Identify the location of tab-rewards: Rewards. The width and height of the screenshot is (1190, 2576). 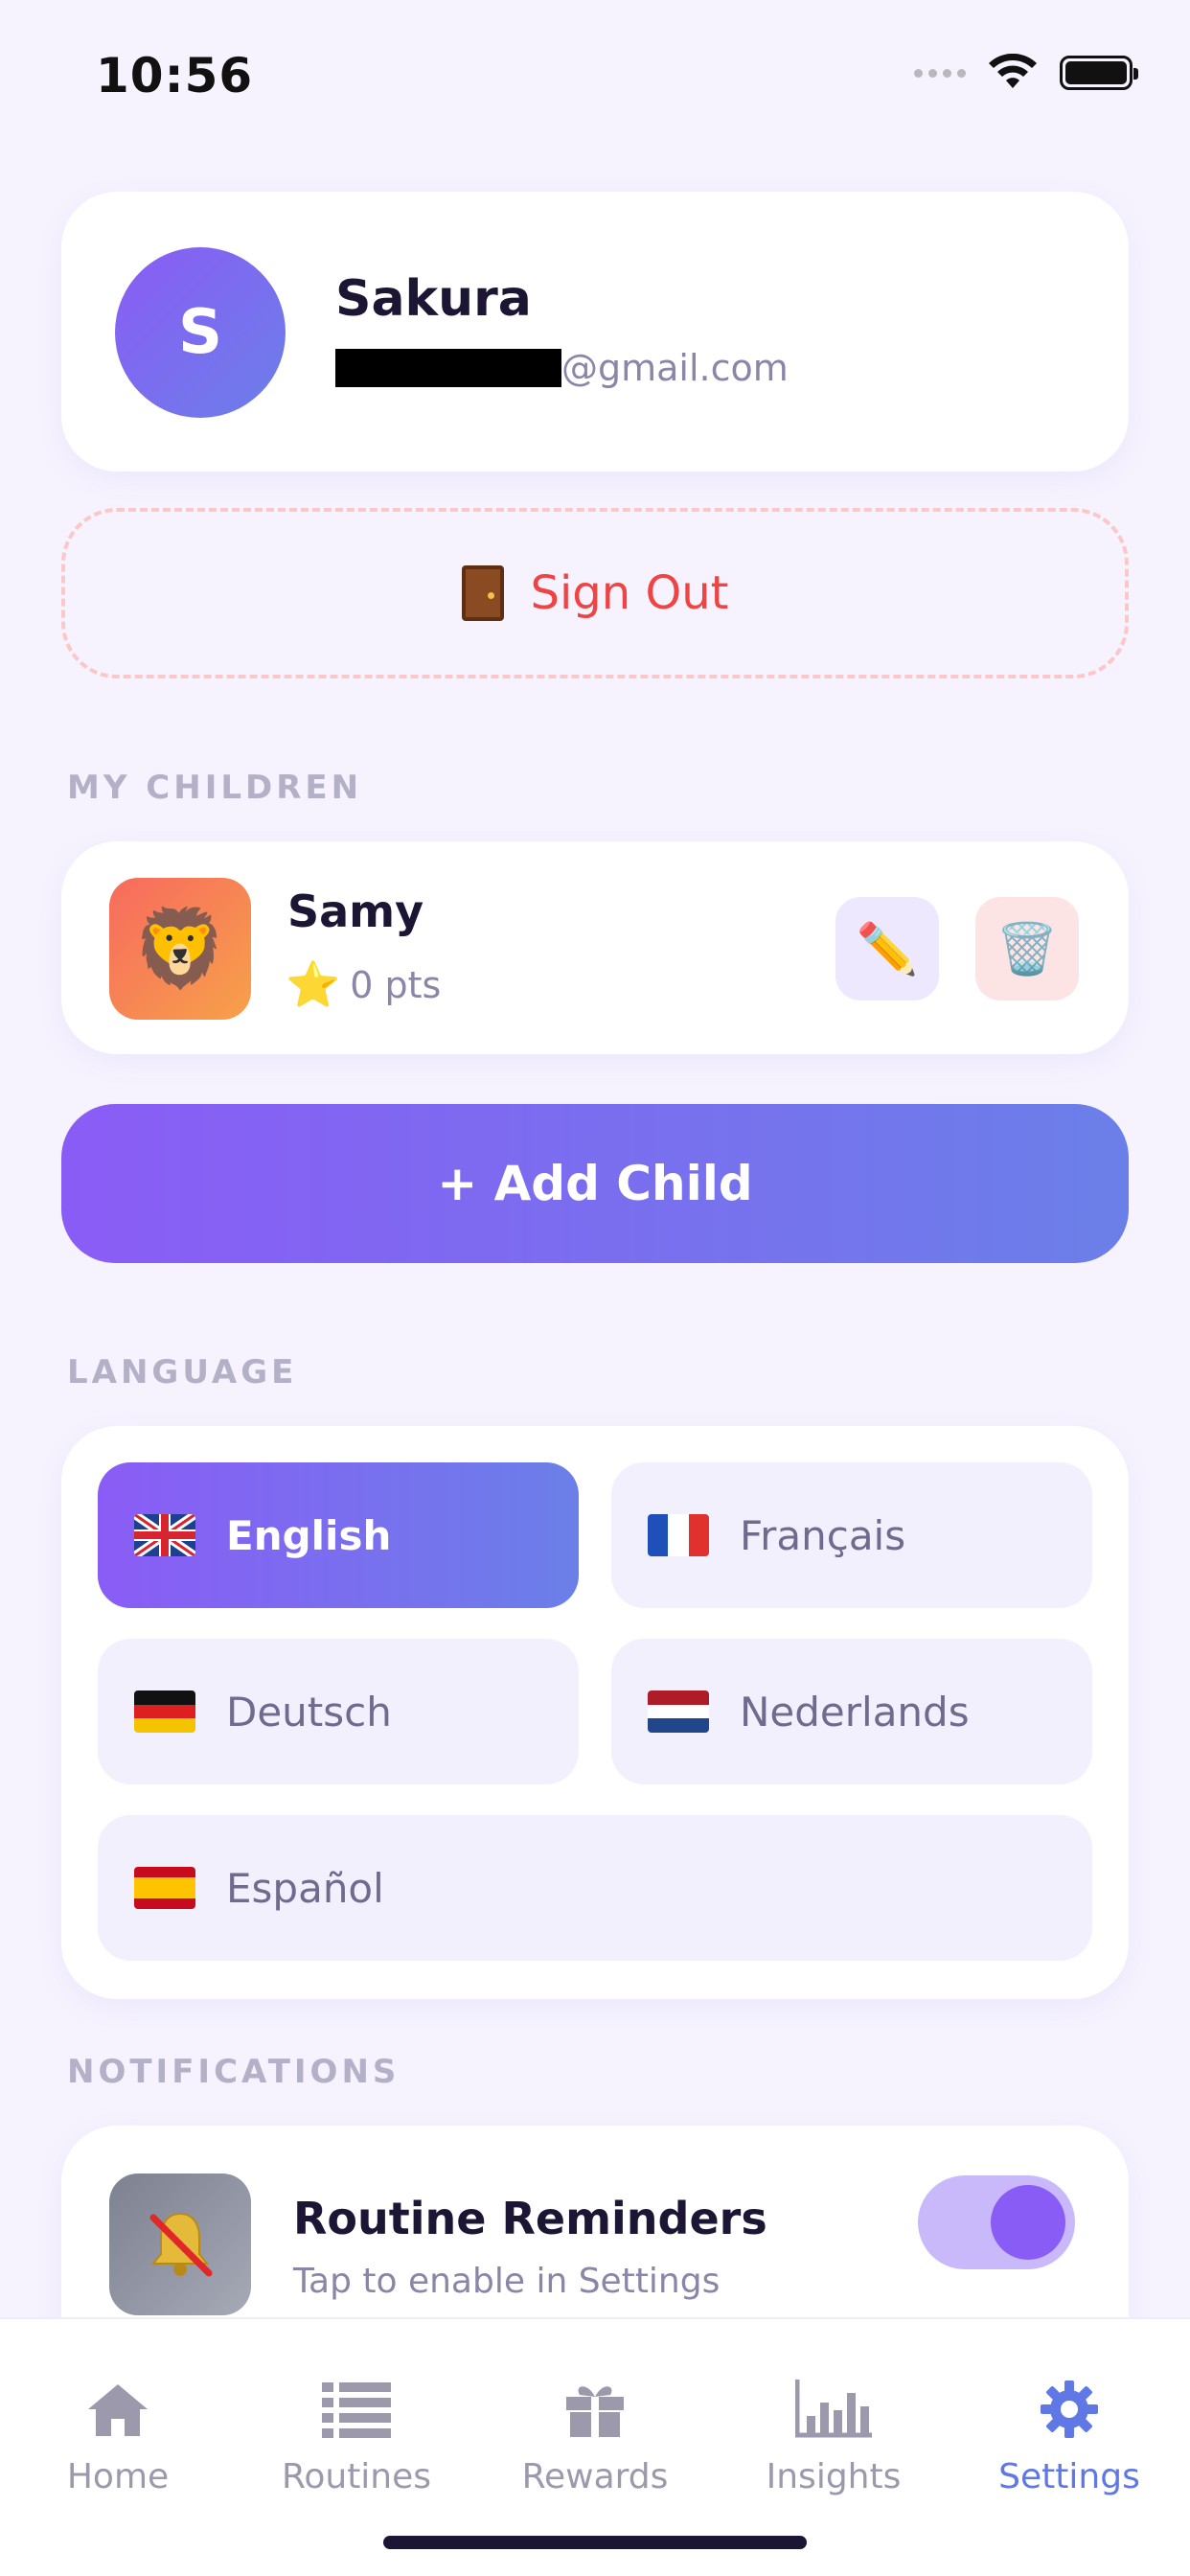
(595, 2444).